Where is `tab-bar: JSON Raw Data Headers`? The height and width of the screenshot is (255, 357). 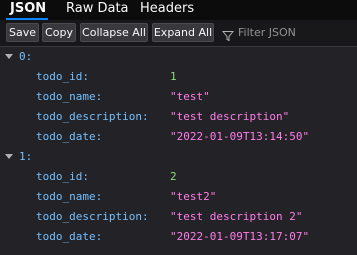
tab-bar: JSON Raw Data Headers is located at coordinates (178, 10).